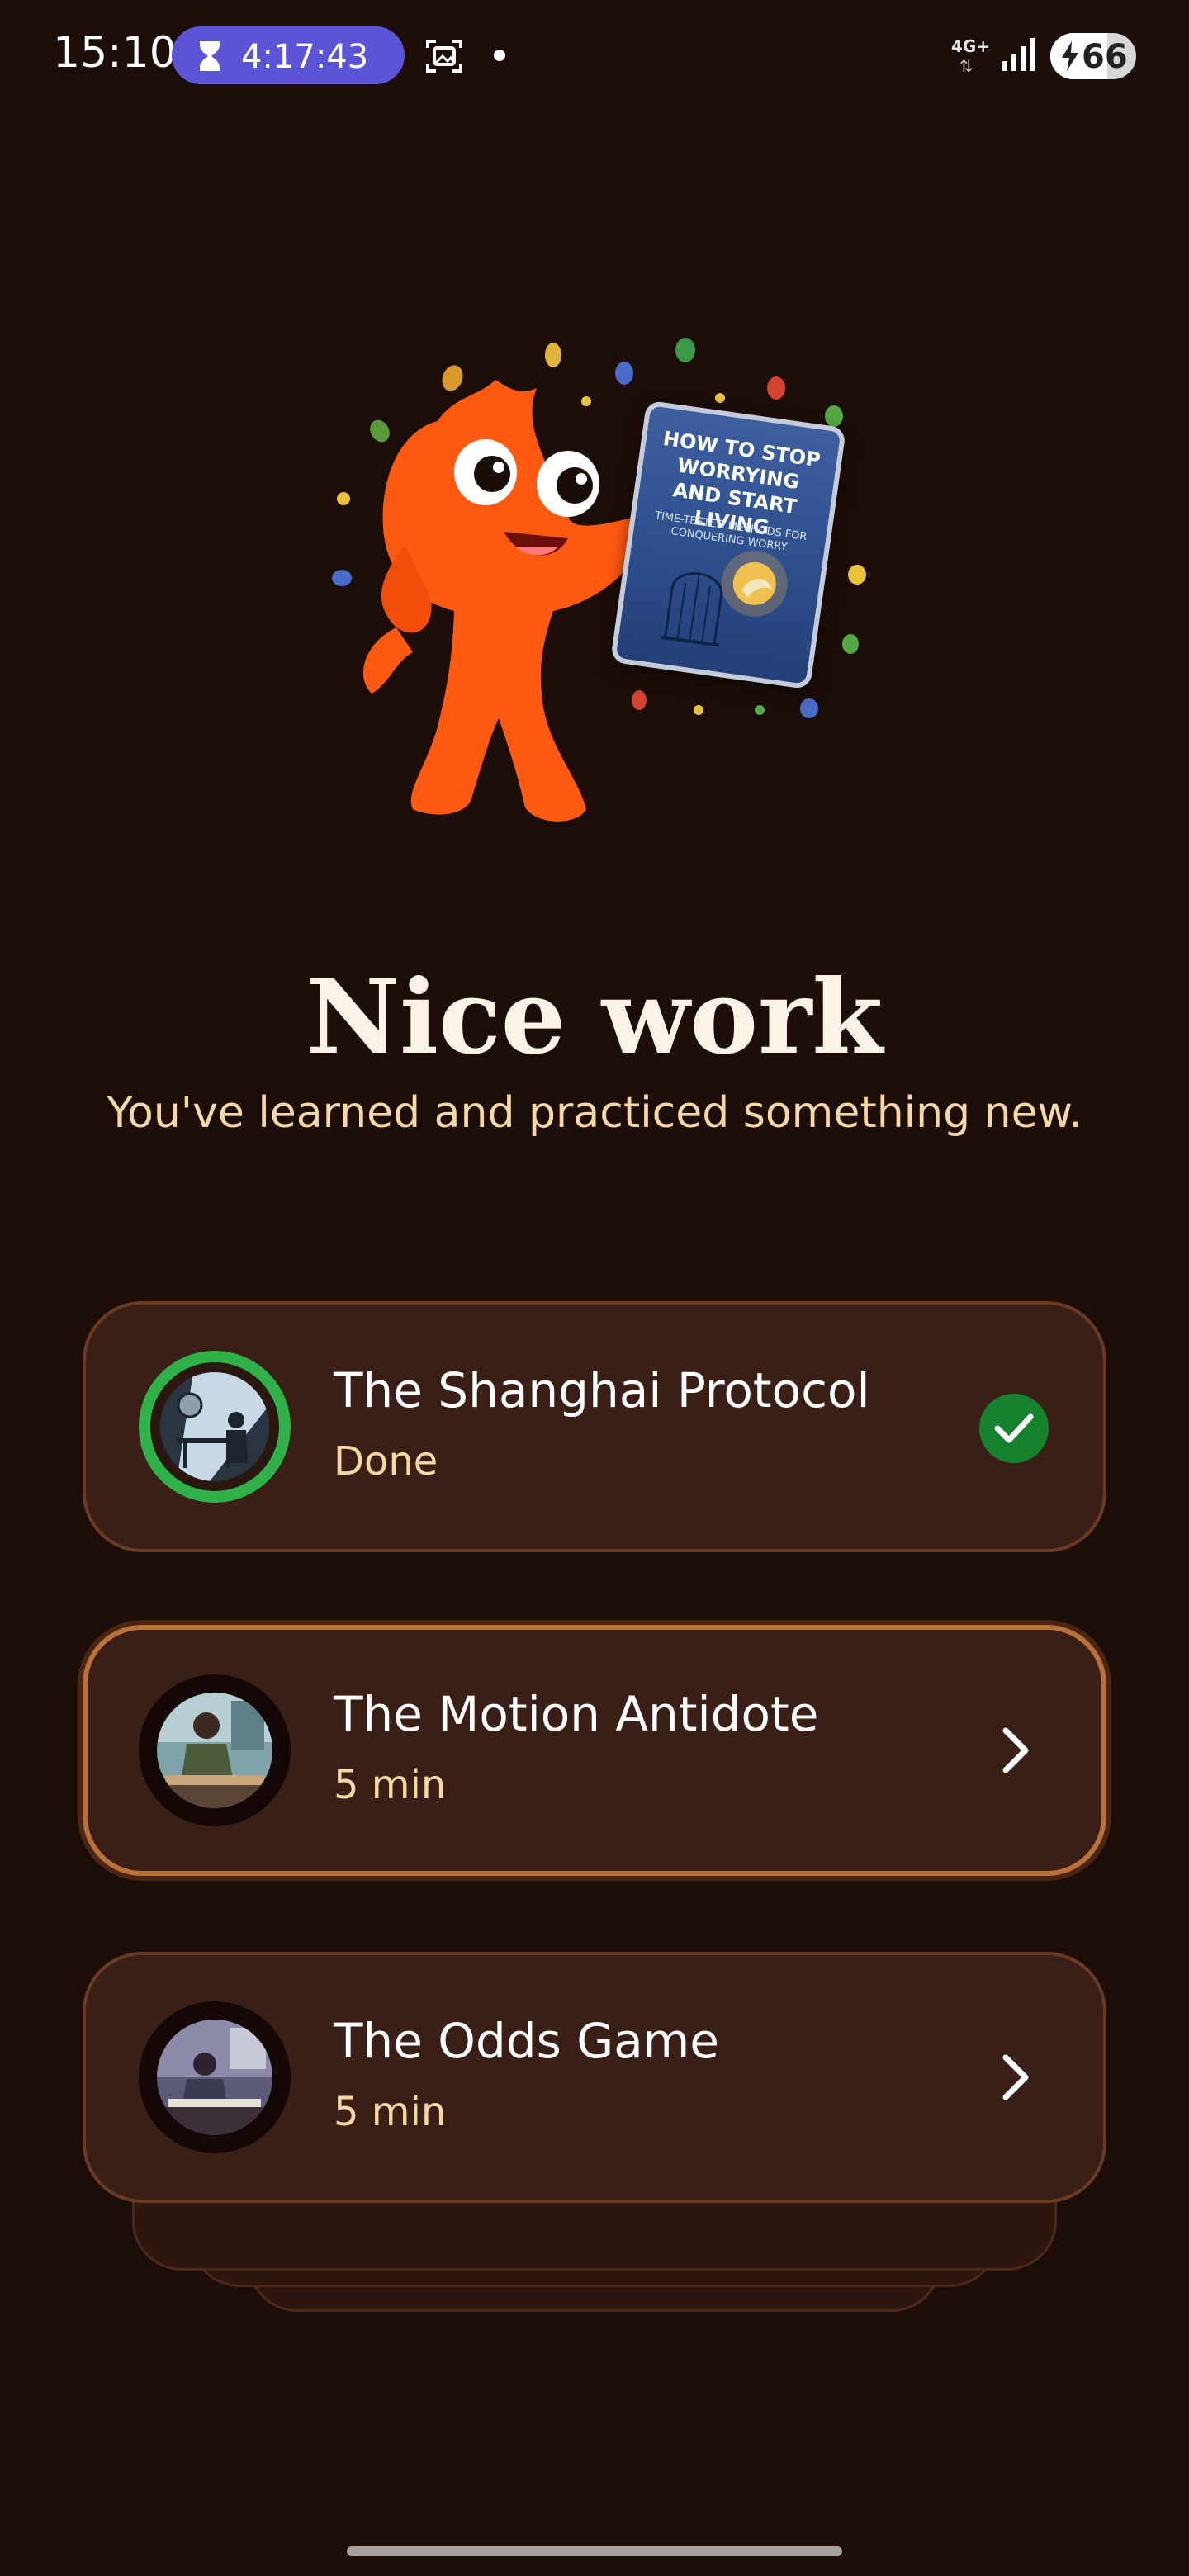  Describe the element at coordinates (305, 57) in the screenshot. I see `timer-text: 4:17:43` at that location.